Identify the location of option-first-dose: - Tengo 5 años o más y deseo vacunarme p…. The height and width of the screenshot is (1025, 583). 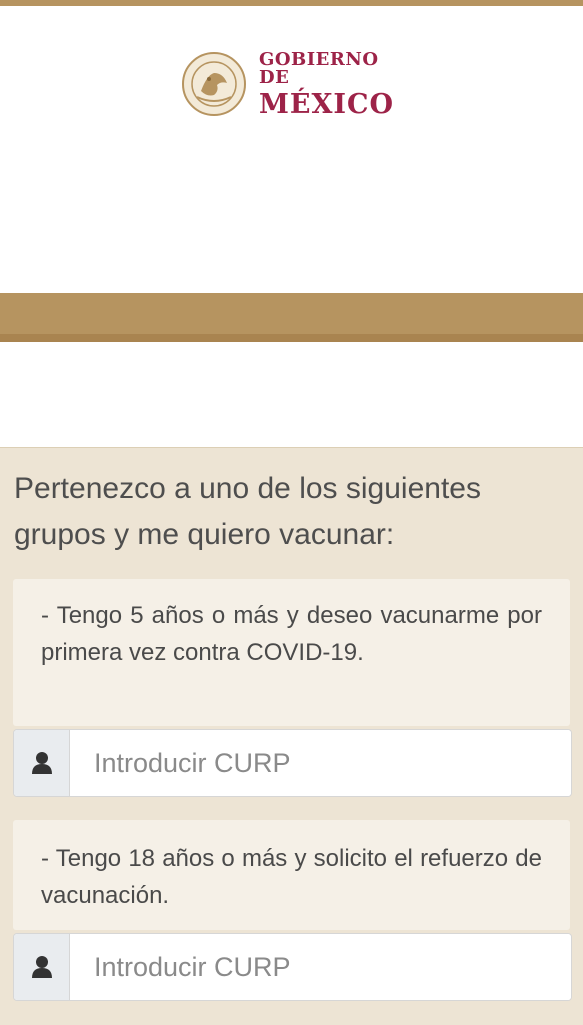
(291, 652).